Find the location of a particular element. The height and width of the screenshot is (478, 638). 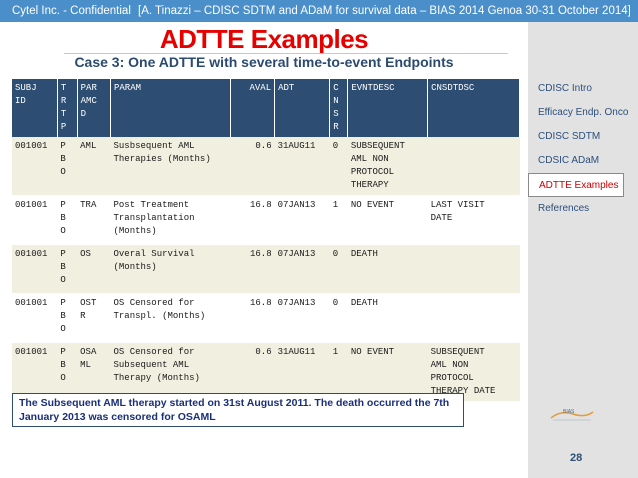

header-cnsdtdsc: CNSDTDSC is located at coordinates (473, 108).